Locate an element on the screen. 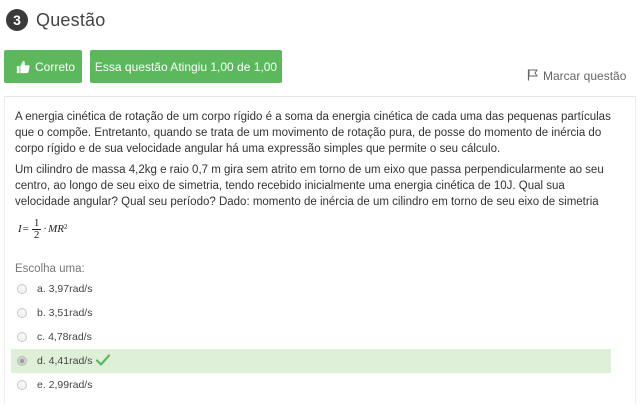 The width and height of the screenshot is (640, 408). answer-label-b: b. 3,51rad/s is located at coordinates (64, 313).